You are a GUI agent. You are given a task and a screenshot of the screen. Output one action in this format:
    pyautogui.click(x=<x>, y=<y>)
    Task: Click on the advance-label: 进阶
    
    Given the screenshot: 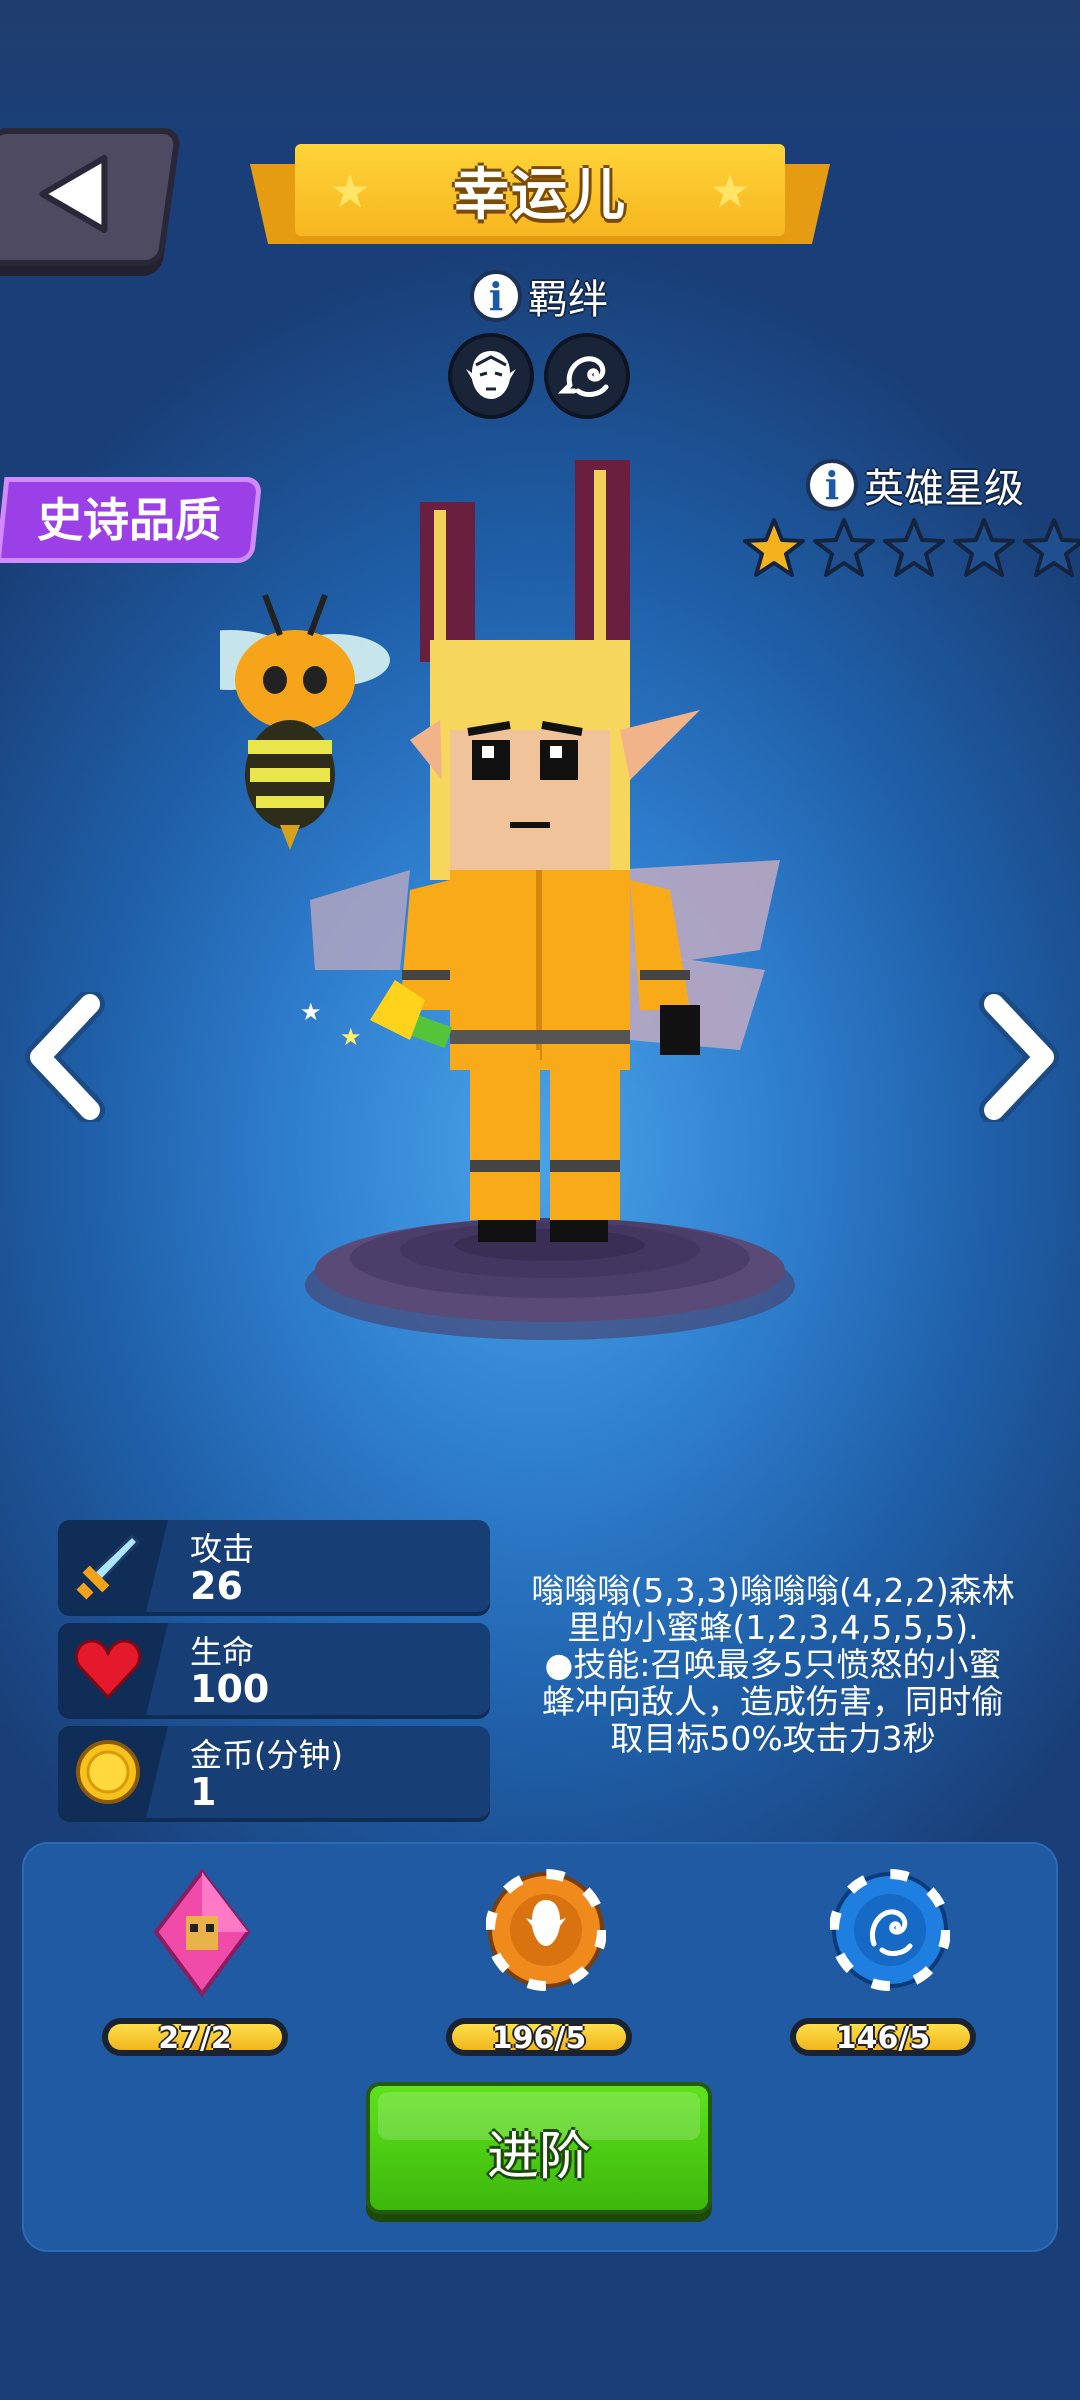 What is the action you would take?
    pyautogui.click(x=538, y=2157)
    